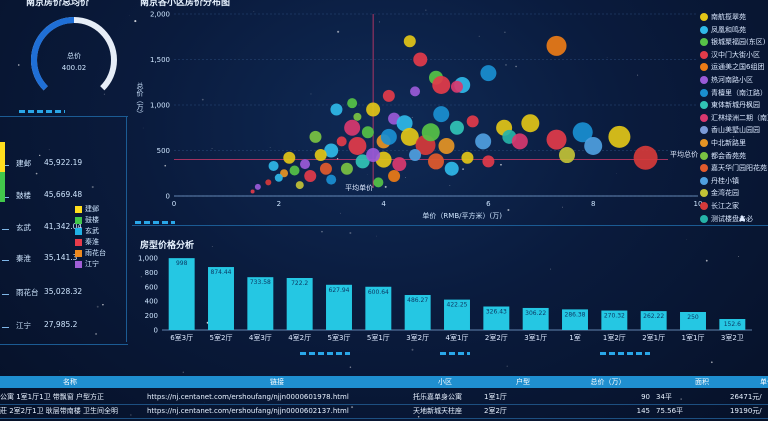 This screenshot has width=768, height=421. What do you see at coordinates (728, 17) in the screenshot?
I see `legend-label: 南航揽翠苑` at bounding box center [728, 17].